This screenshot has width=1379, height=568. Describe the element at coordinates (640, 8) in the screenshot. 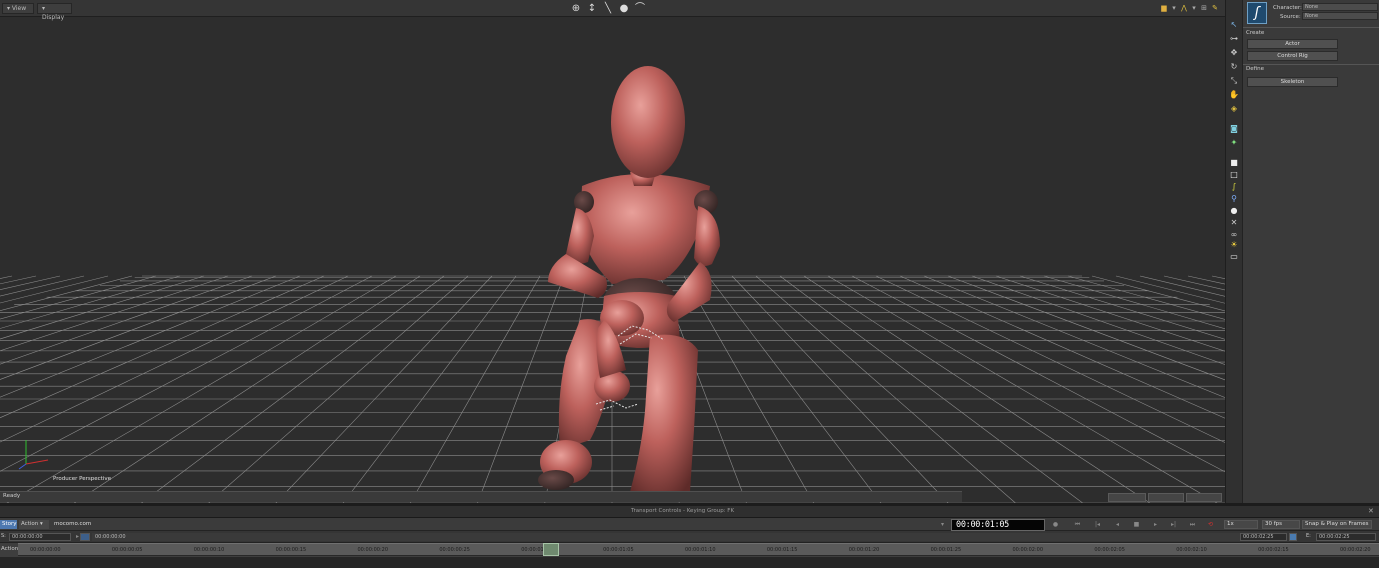

I see `arc-icon: ⌒` at that location.